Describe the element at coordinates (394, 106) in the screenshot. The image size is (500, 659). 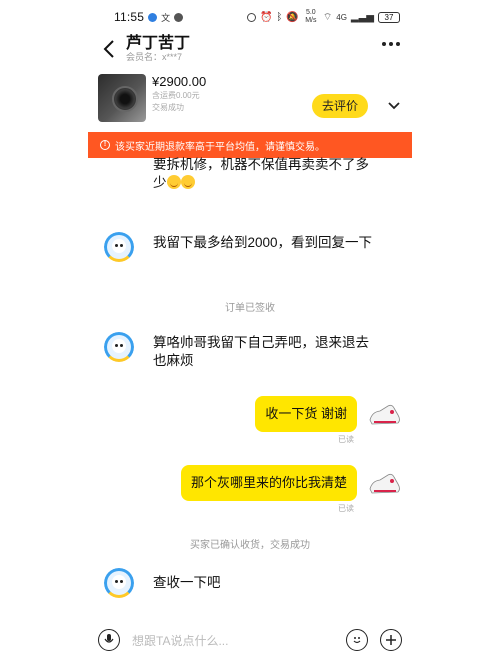
I see `chevron-down-icon` at that location.